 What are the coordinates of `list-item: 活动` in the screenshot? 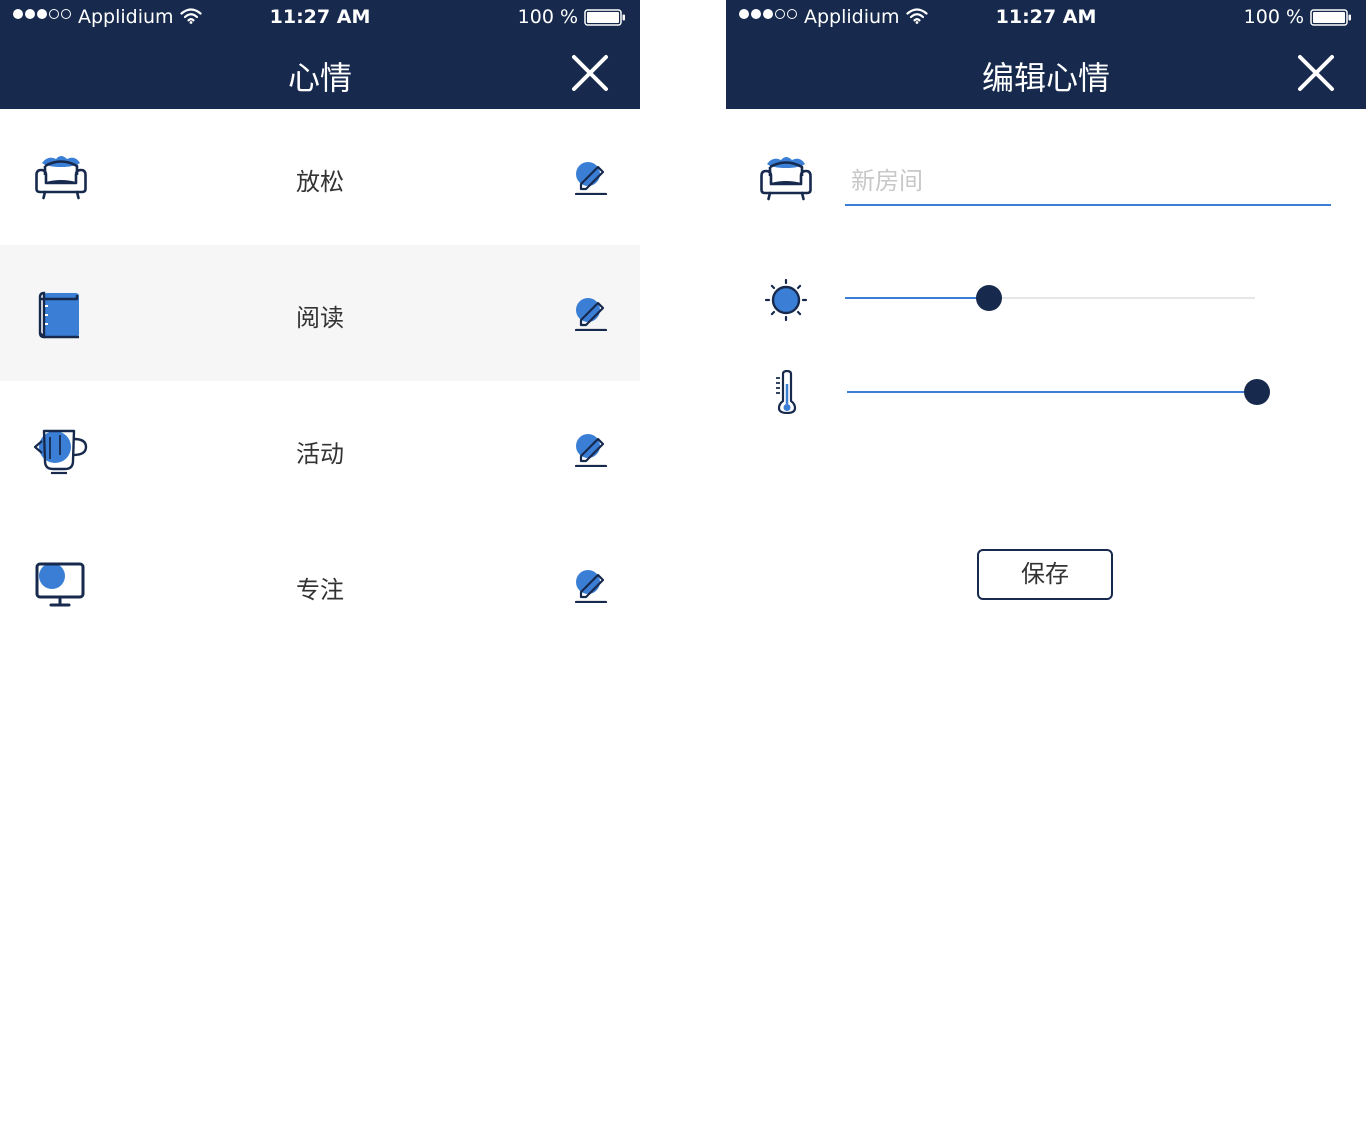 It's located at (320, 449).